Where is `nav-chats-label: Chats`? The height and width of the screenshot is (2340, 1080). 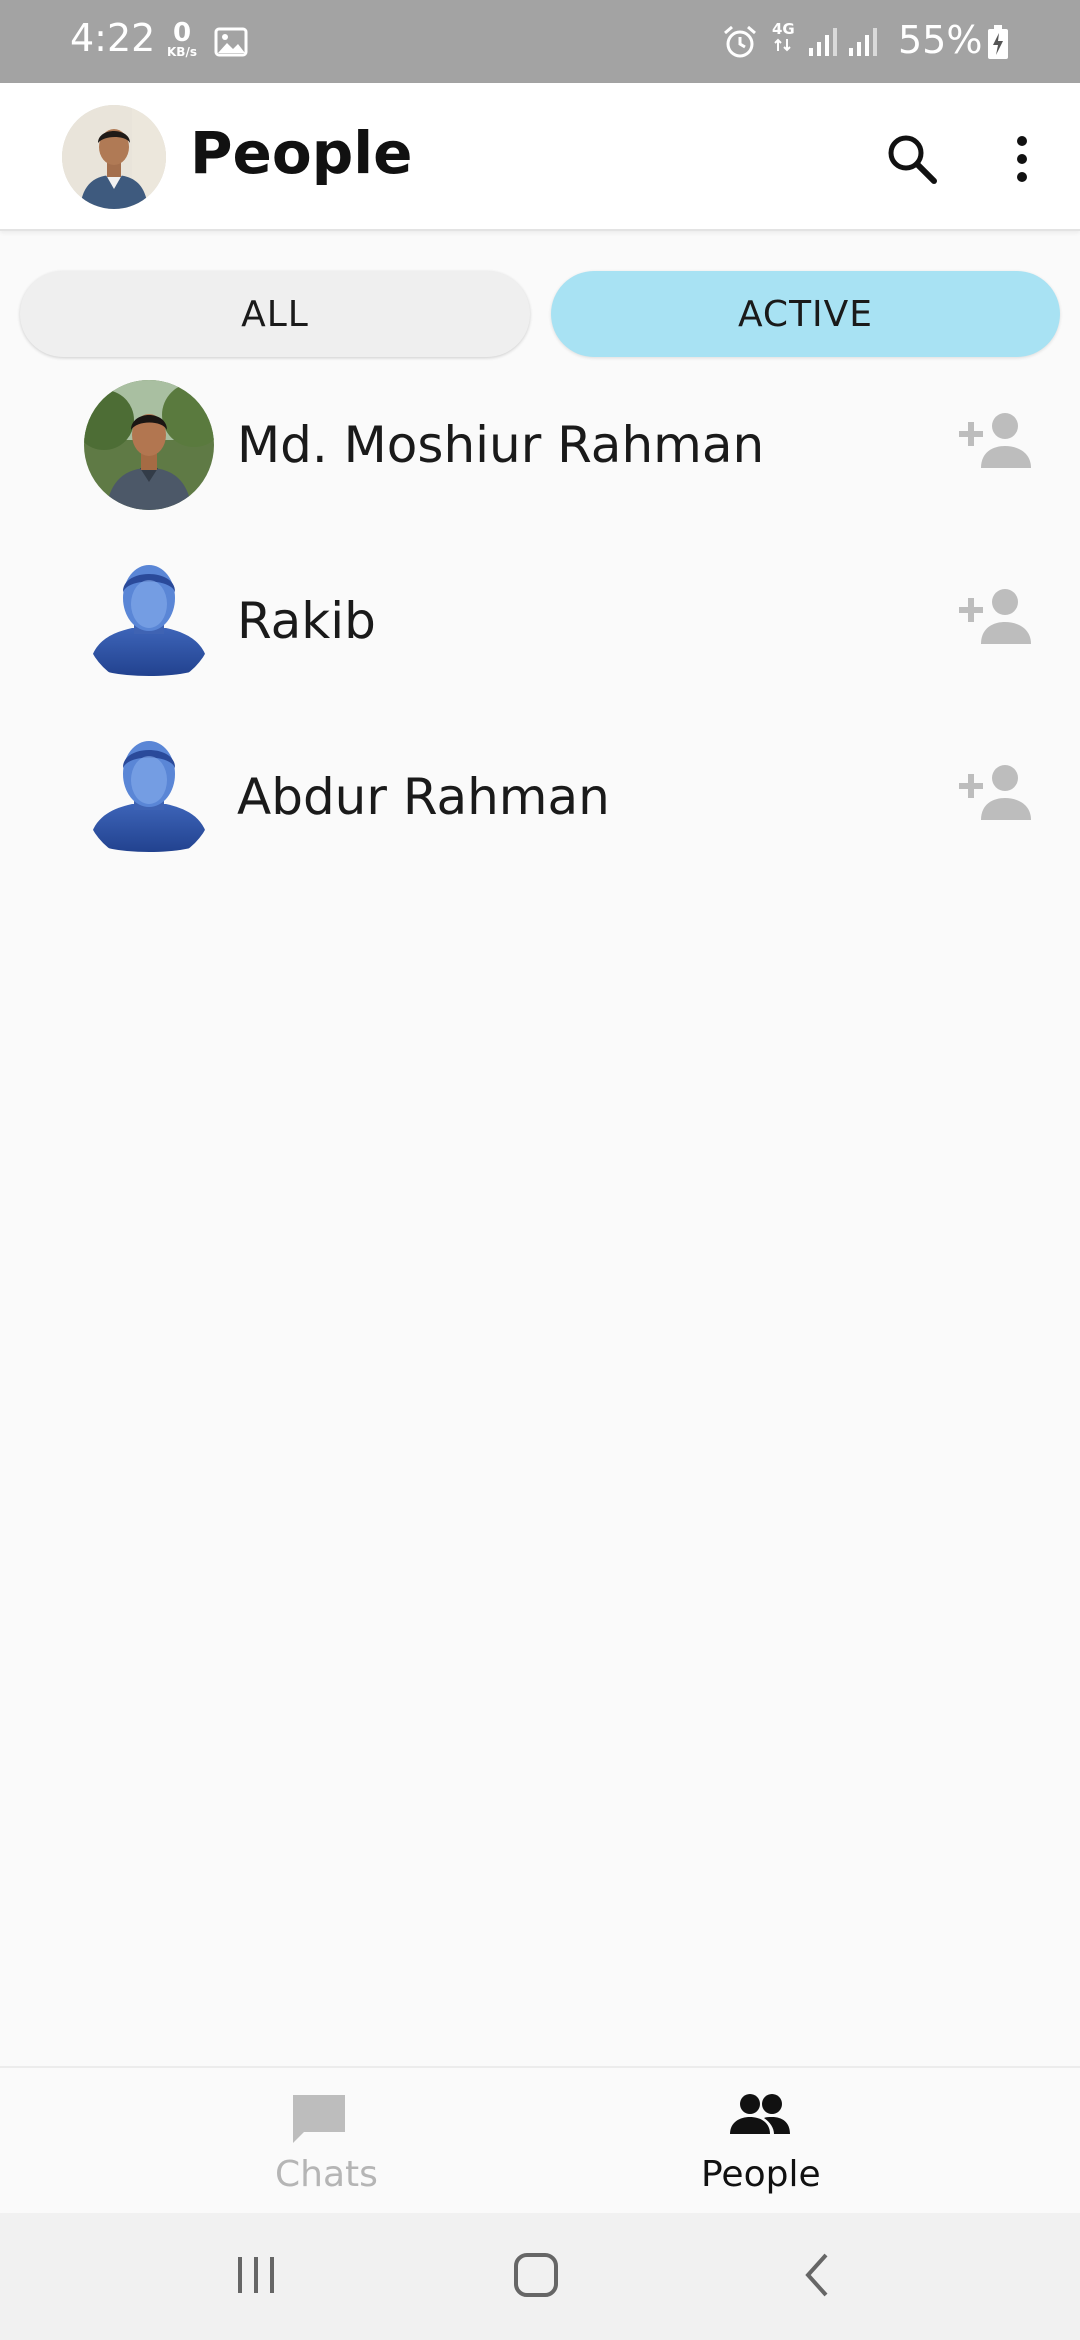 nav-chats-label: Chats is located at coordinates (326, 2174).